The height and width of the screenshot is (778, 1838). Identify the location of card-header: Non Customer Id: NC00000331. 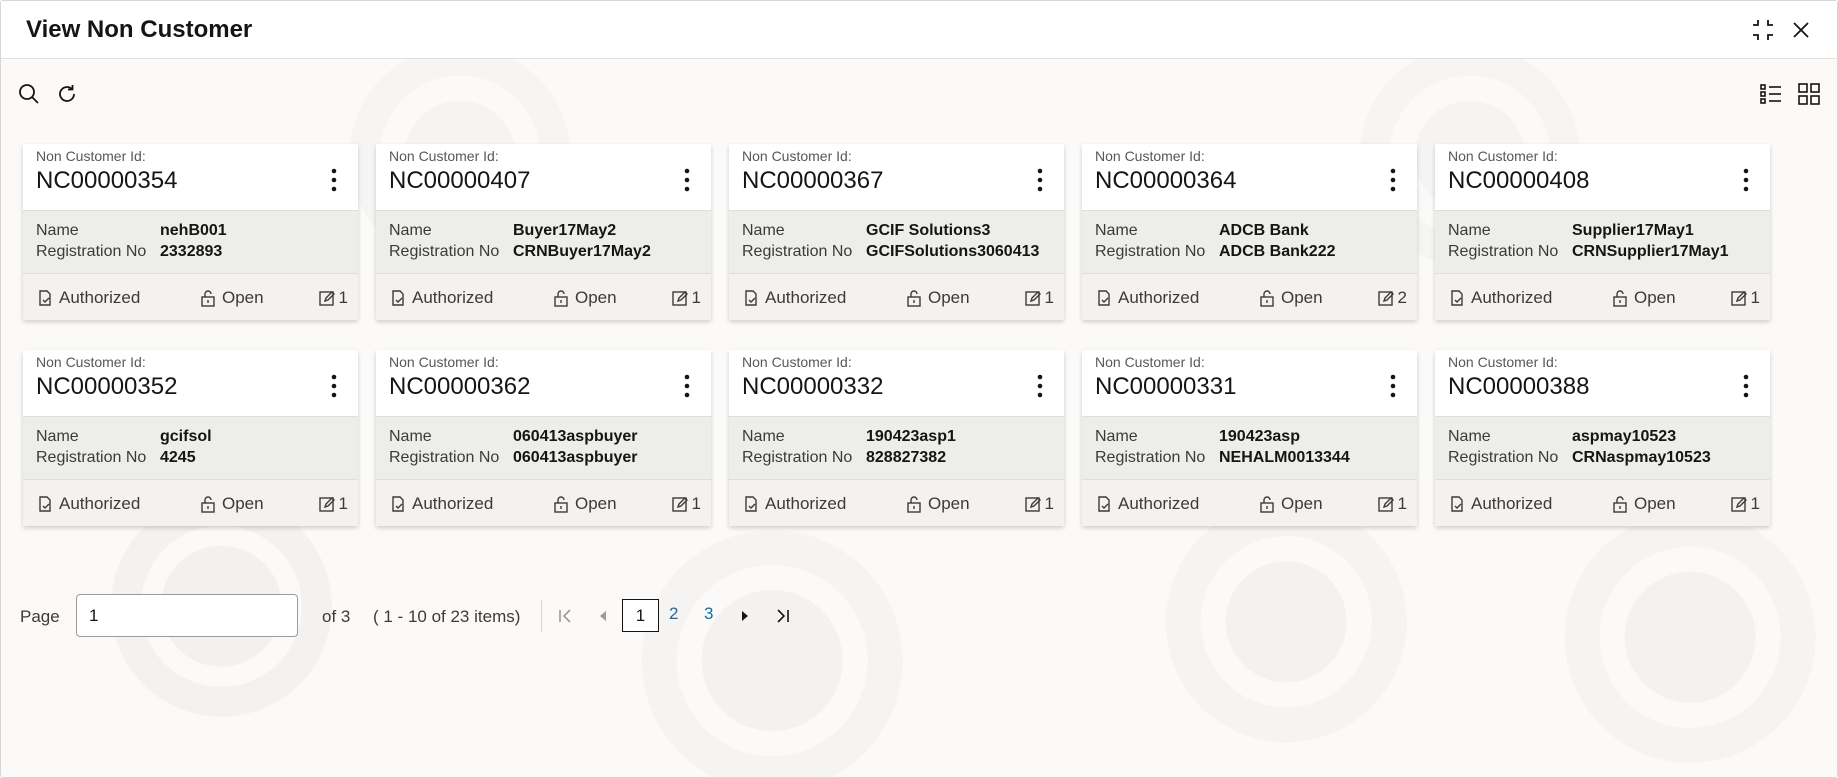
(1249, 383).